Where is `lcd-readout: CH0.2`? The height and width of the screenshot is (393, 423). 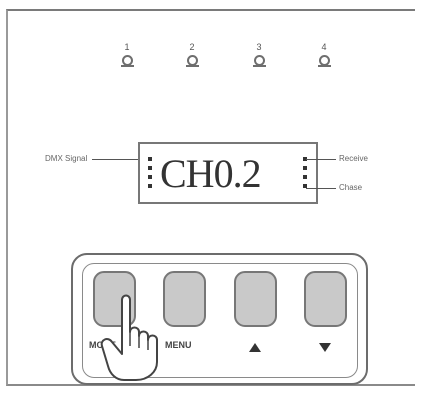
lcd-readout: CH0.2 is located at coordinates (211, 173).